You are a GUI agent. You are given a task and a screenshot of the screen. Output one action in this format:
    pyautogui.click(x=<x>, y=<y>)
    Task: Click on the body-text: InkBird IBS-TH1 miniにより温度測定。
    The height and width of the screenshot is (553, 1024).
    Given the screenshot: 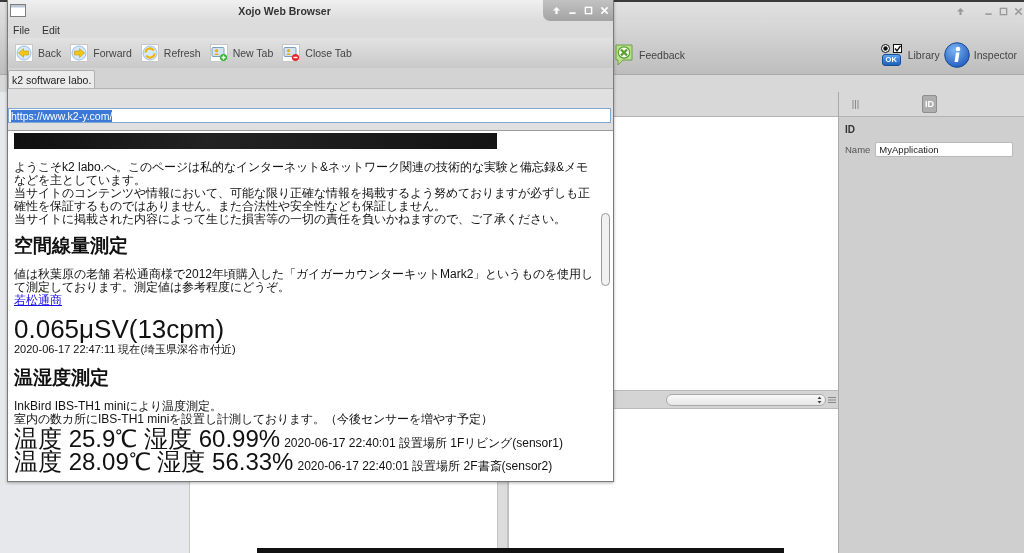 What is the action you would take?
    pyautogui.click(x=119, y=406)
    